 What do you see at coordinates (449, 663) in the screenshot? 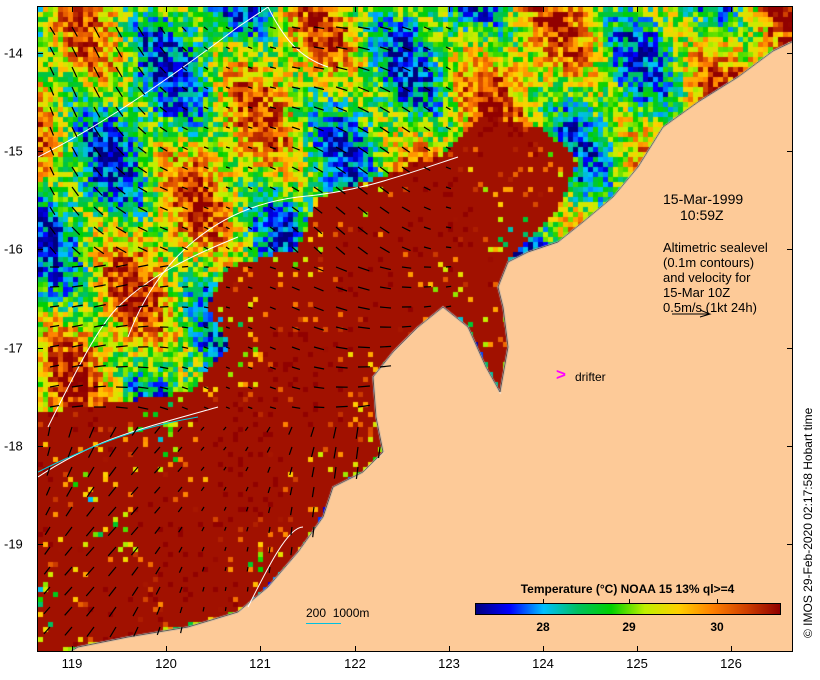
I see `x-tick-label: 123` at bounding box center [449, 663].